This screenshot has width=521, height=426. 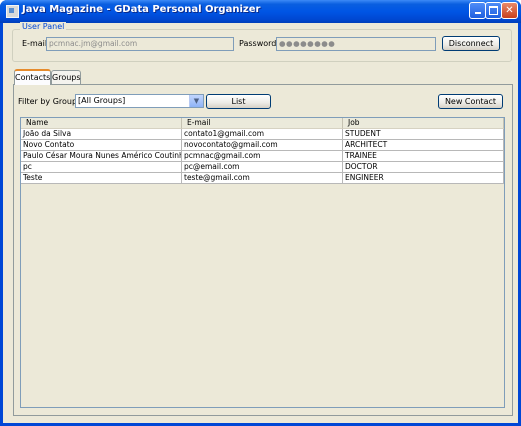 What do you see at coordinates (66, 77) in the screenshot?
I see `tab-groups: Groups` at bounding box center [66, 77].